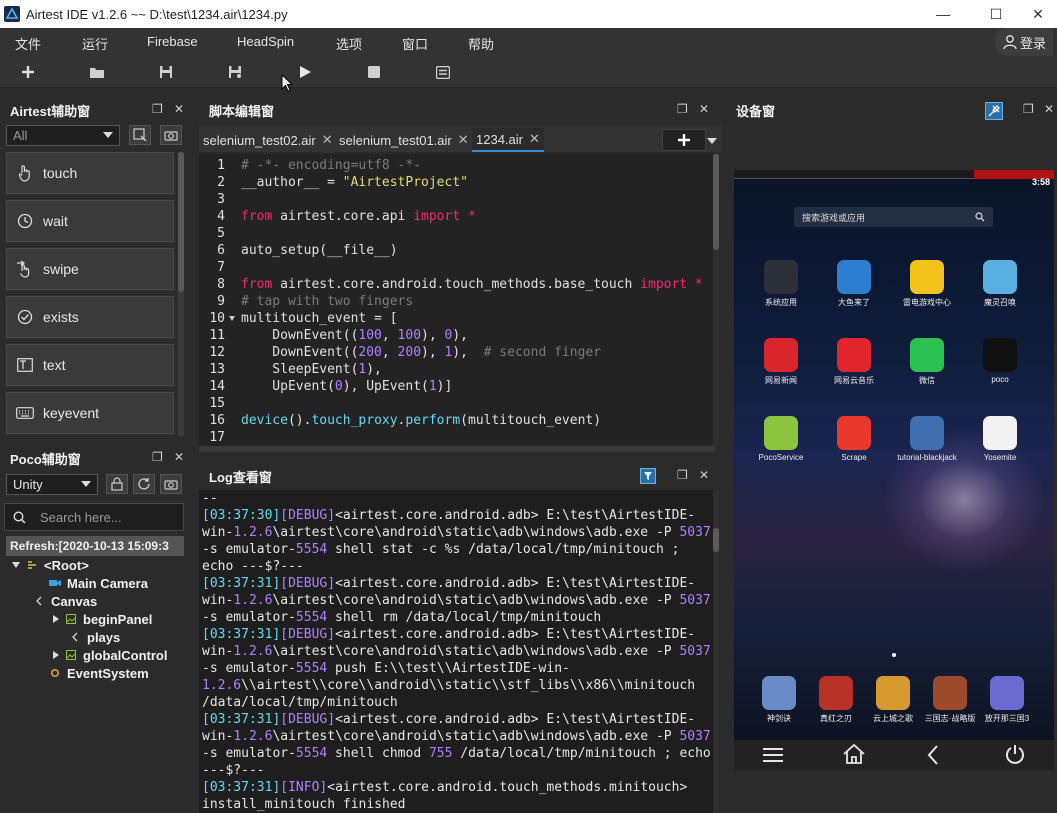 The image size is (1057, 813). I want to click on editor-scrollbar, so click(716, 300).